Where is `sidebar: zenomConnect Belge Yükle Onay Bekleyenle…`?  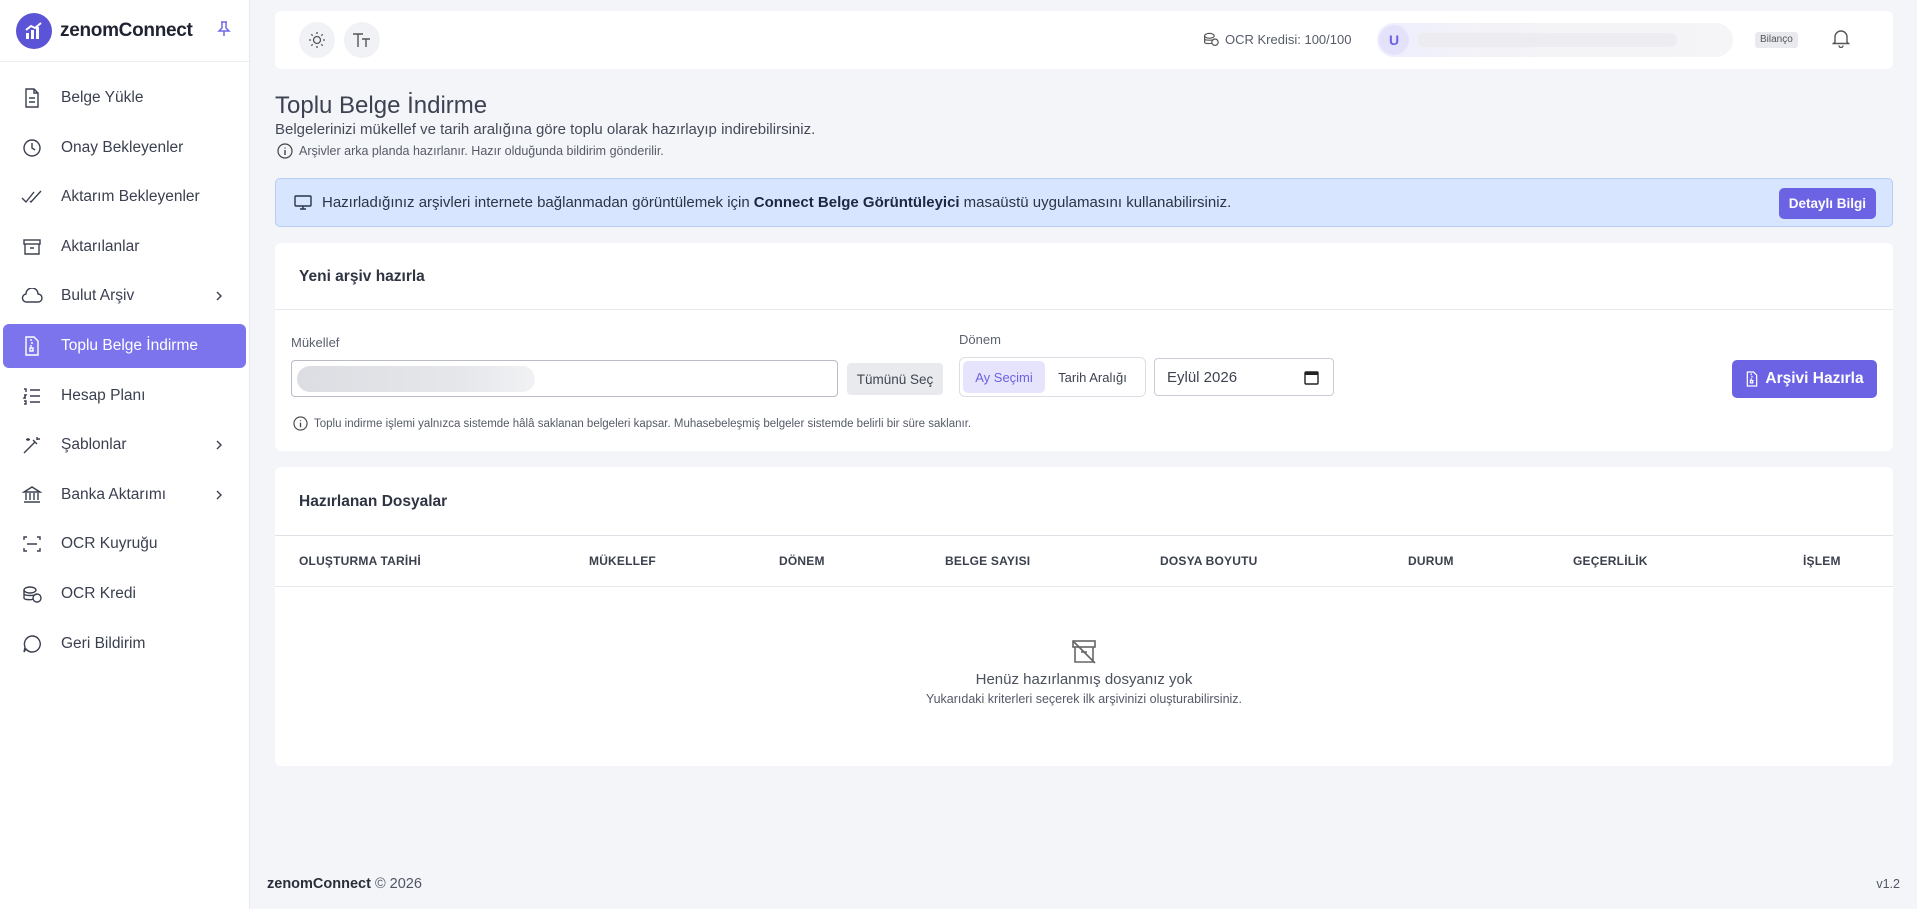
sidebar: zenomConnect Belge Yükle Onay Bekleyenle… is located at coordinates (125, 454).